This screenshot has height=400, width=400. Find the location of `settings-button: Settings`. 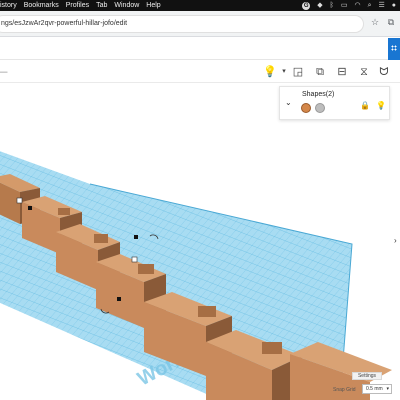

settings-button: Settings is located at coordinates (367, 376).